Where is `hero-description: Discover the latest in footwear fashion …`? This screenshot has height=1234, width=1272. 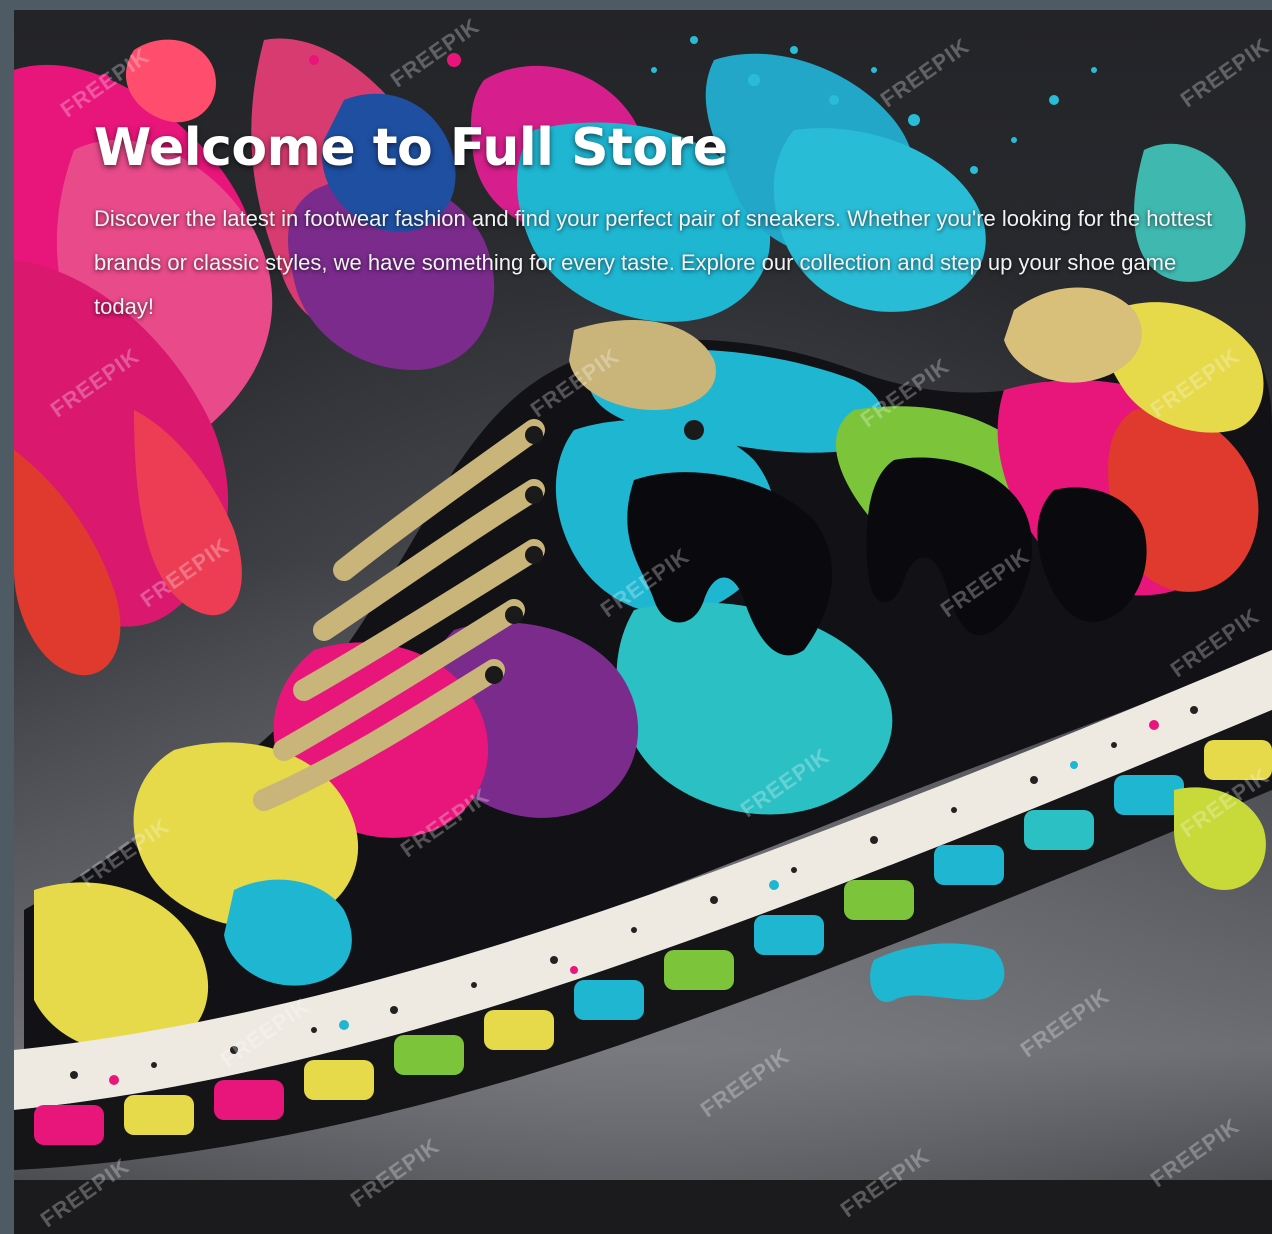
hero-description: Discover the latest in footwear fashion … is located at coordinates (653, 263).